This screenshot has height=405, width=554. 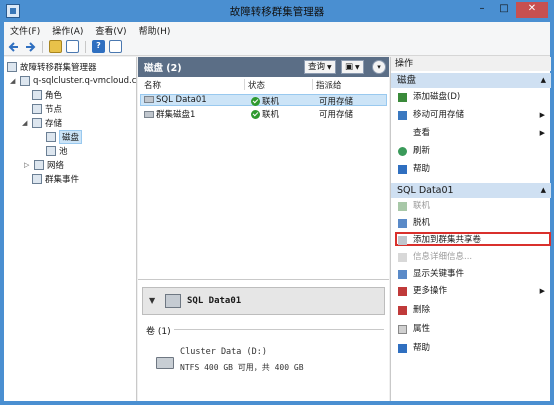 What do you see at coordinates (165, 363) in the screenshot?
I see `volume-icon` at bounding box center [165, 363].